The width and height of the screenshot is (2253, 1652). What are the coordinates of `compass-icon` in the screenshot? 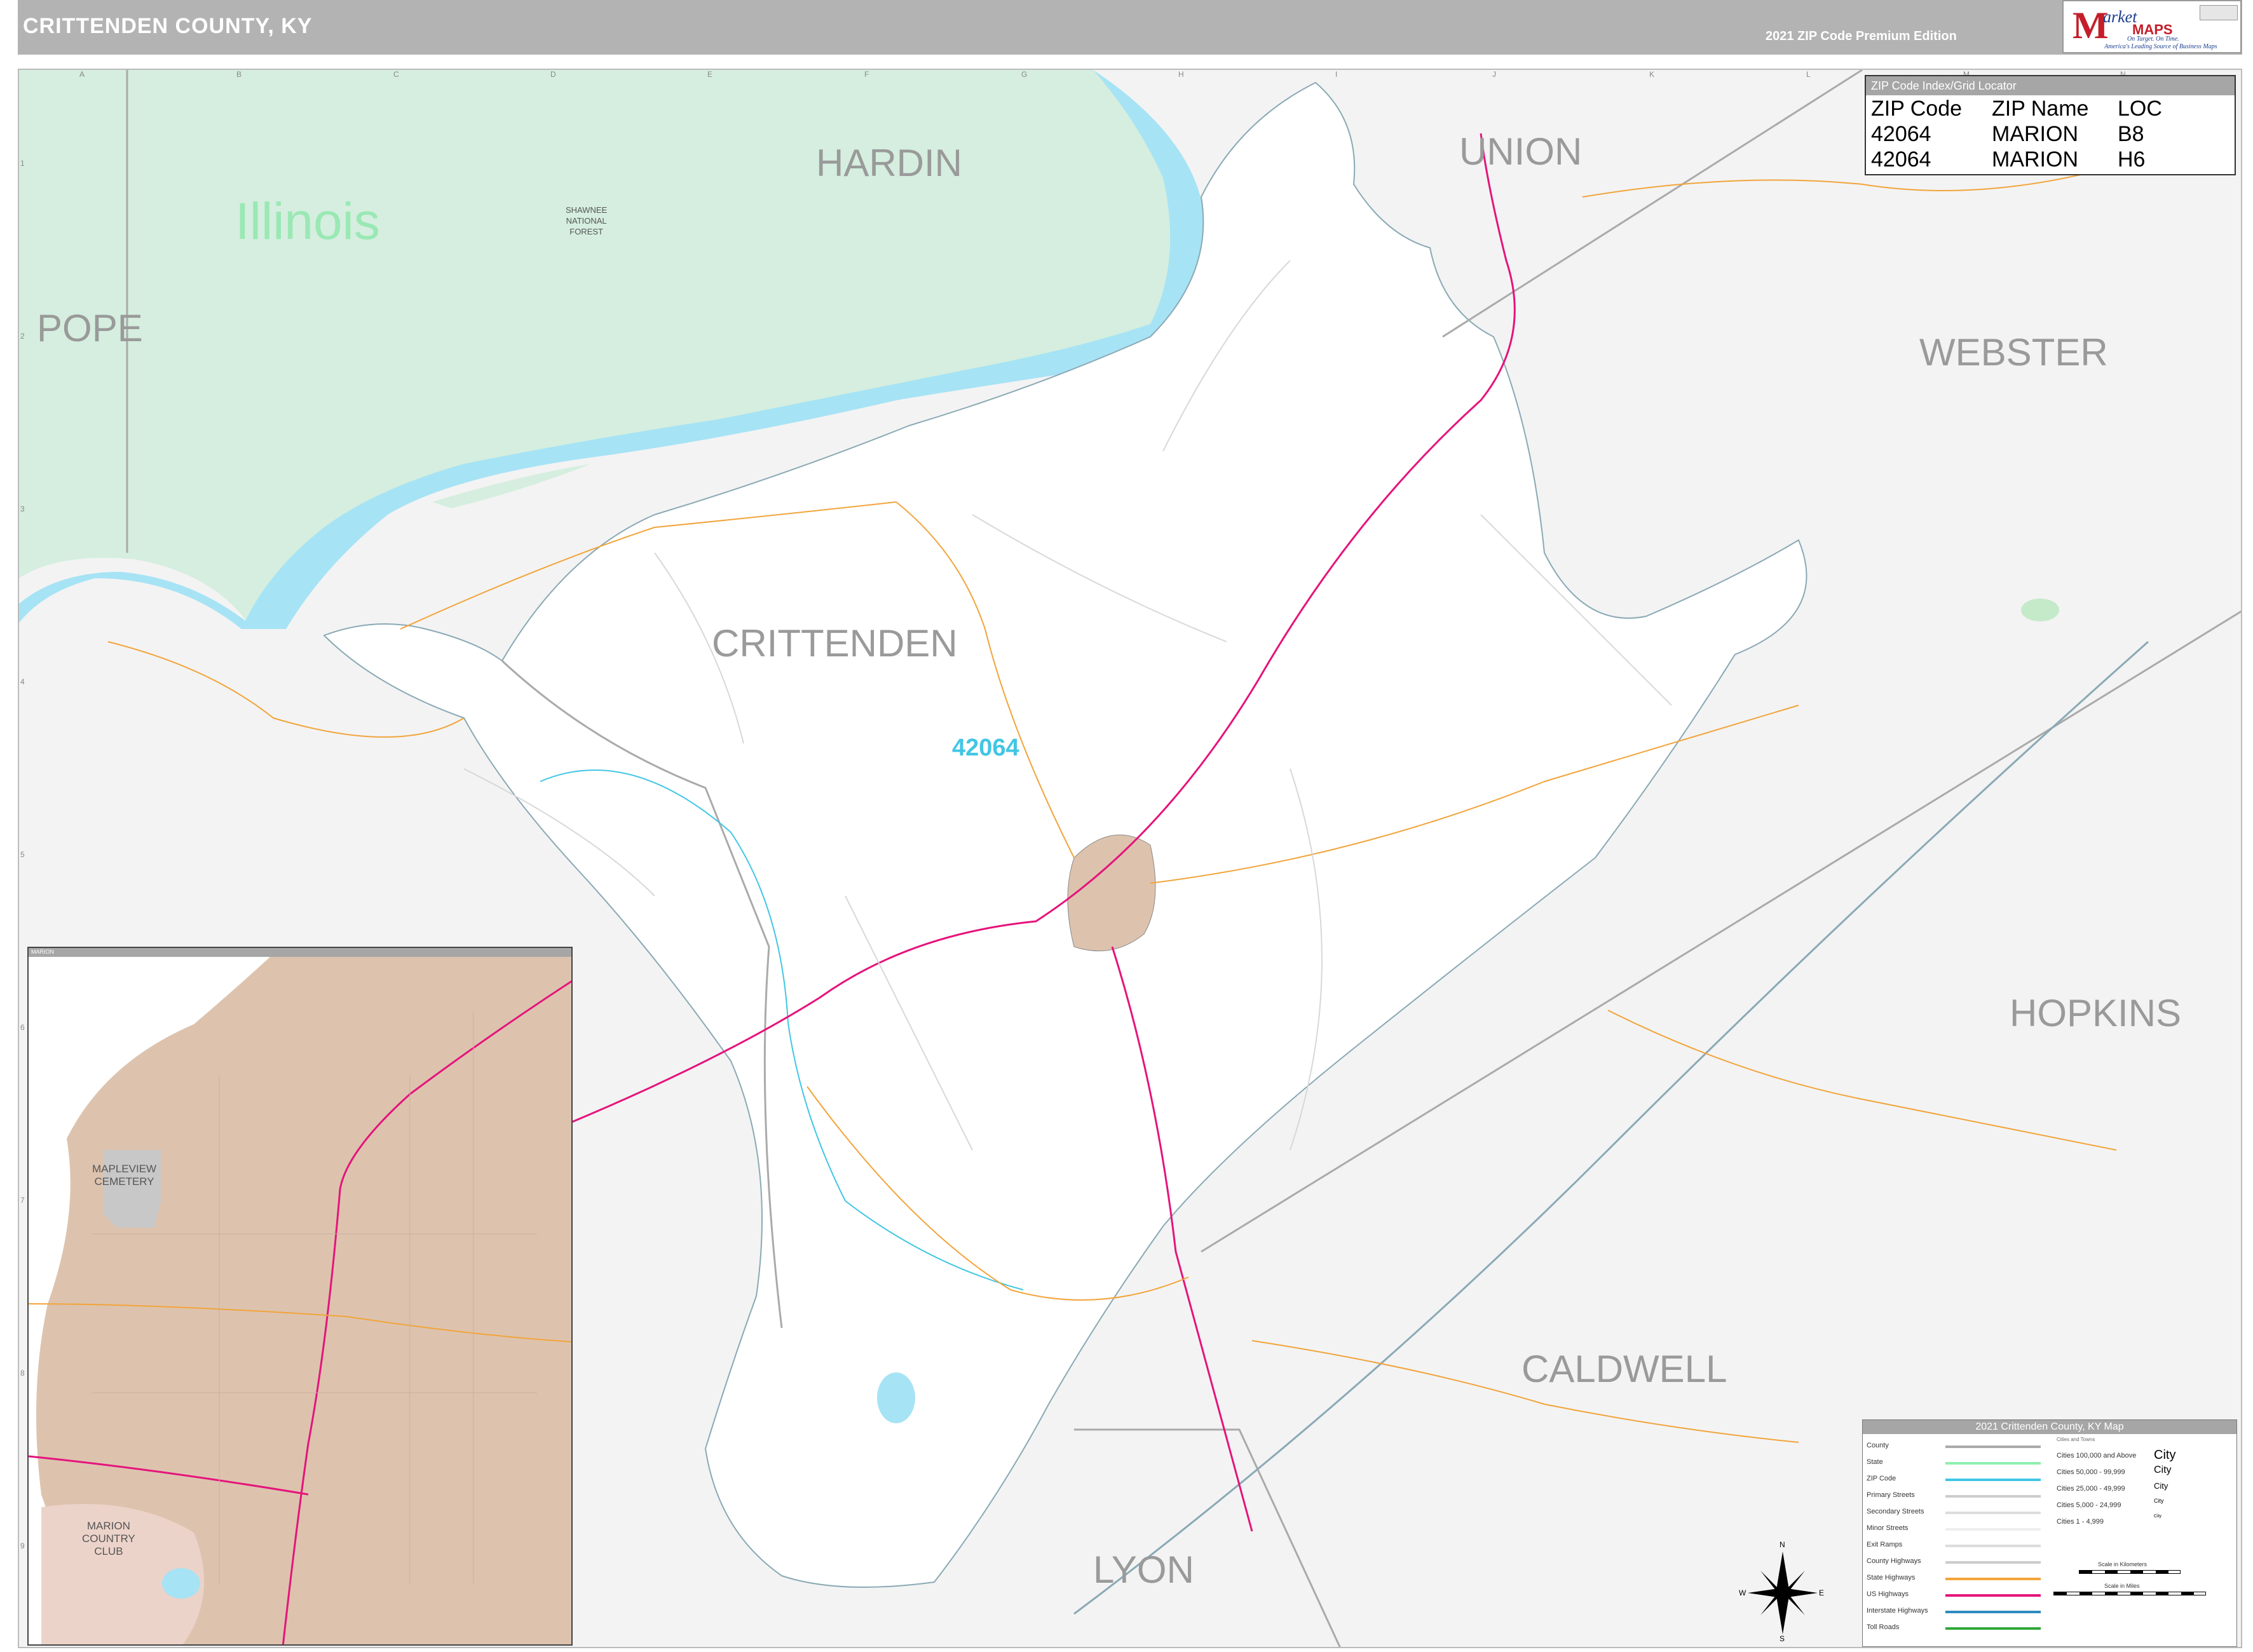 It's located at (1783, 1593).